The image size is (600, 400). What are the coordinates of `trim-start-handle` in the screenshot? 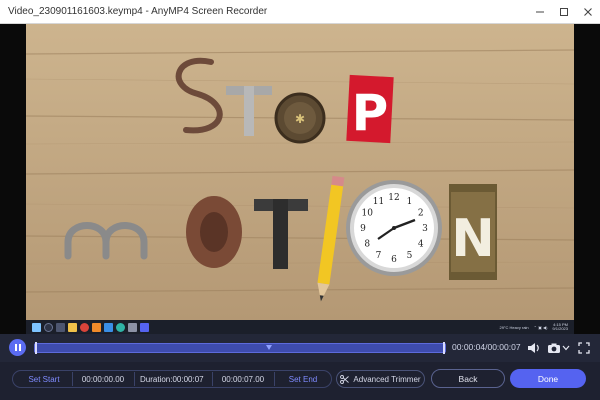 It's located at (36, 348).